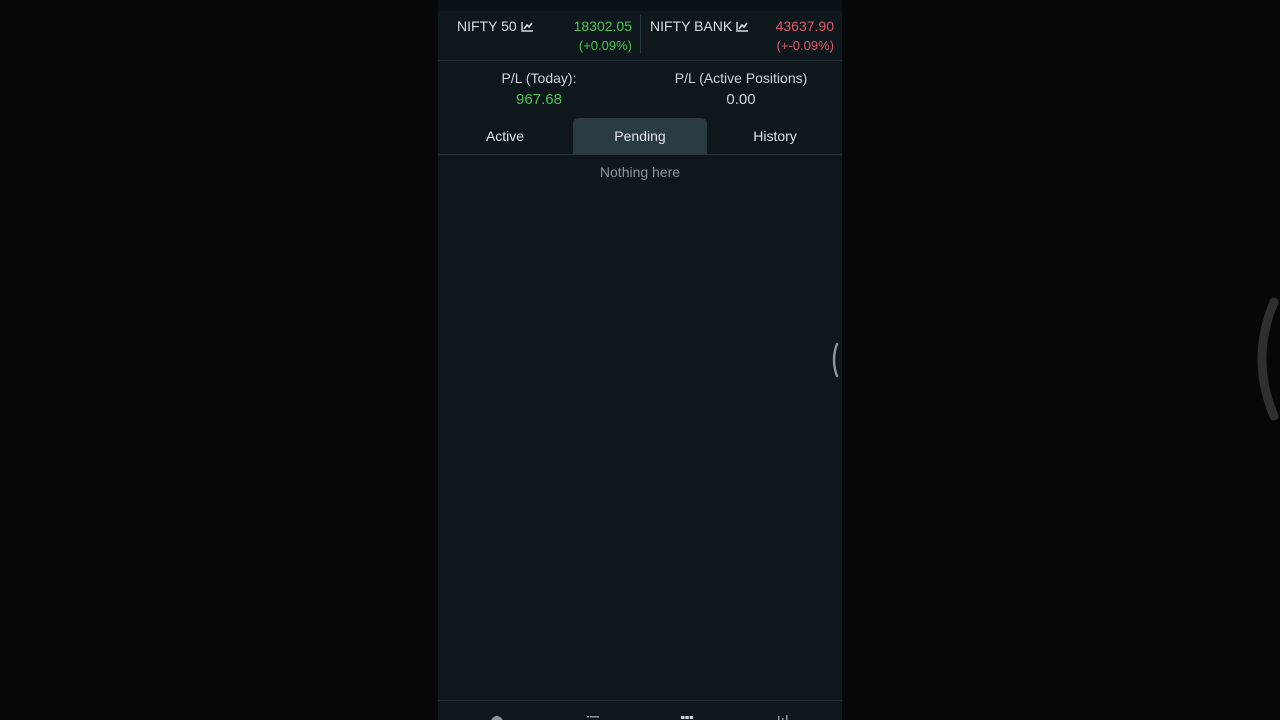 The height and width of the screenshot is (720, 1280). What do you see at coordinates (1268, 359) in the screenshot?
I see `edge-swipe-indicator-icon` at bounding box center [1268, 359].